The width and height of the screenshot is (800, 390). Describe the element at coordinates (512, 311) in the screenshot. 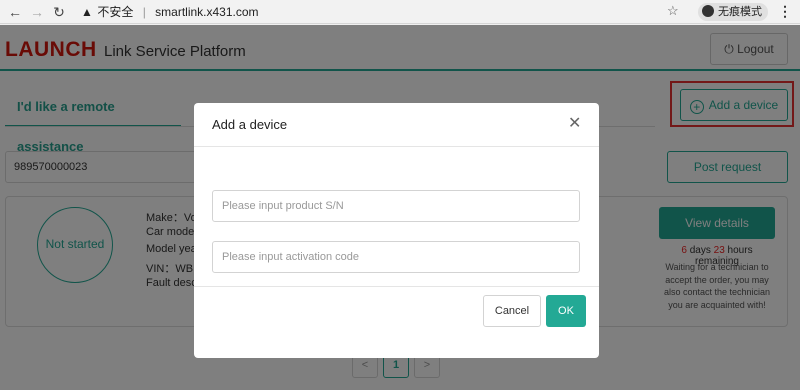

I see `cancel-button: Cancel` at that location.